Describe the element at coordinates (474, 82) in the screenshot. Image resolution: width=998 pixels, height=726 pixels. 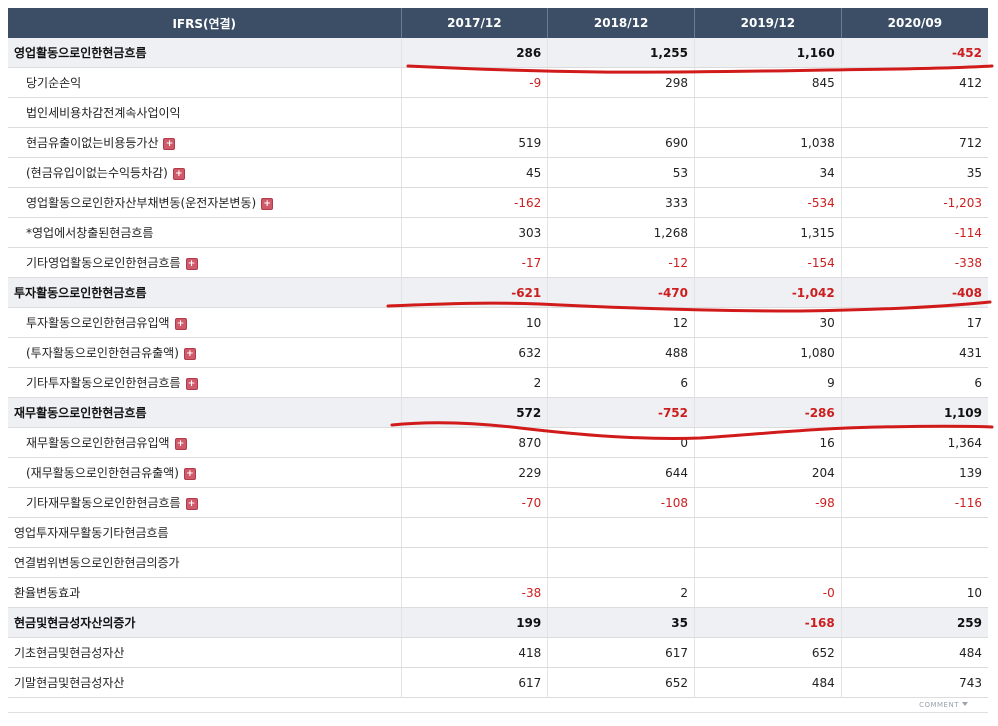
I see `value-cell: -9` at that location.